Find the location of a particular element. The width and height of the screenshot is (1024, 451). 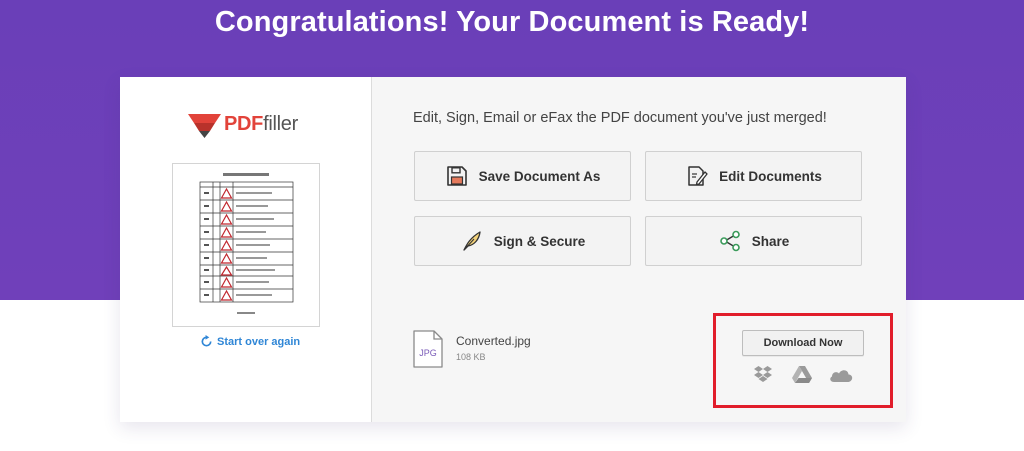

share-label: Share is located at coordinates (770, 241).